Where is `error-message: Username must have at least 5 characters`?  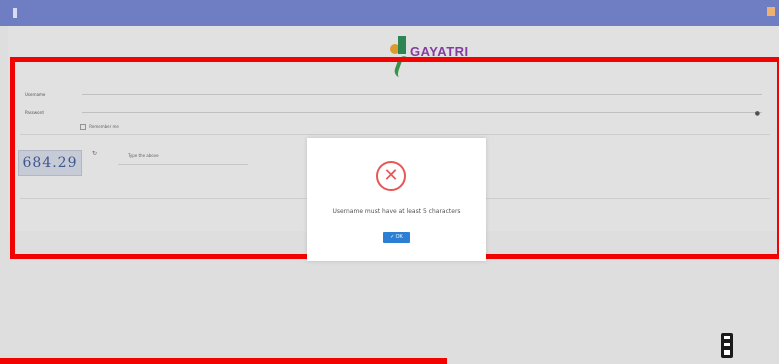
error-message: Username must have at least 5 characters is located at coordinates (396, 211).